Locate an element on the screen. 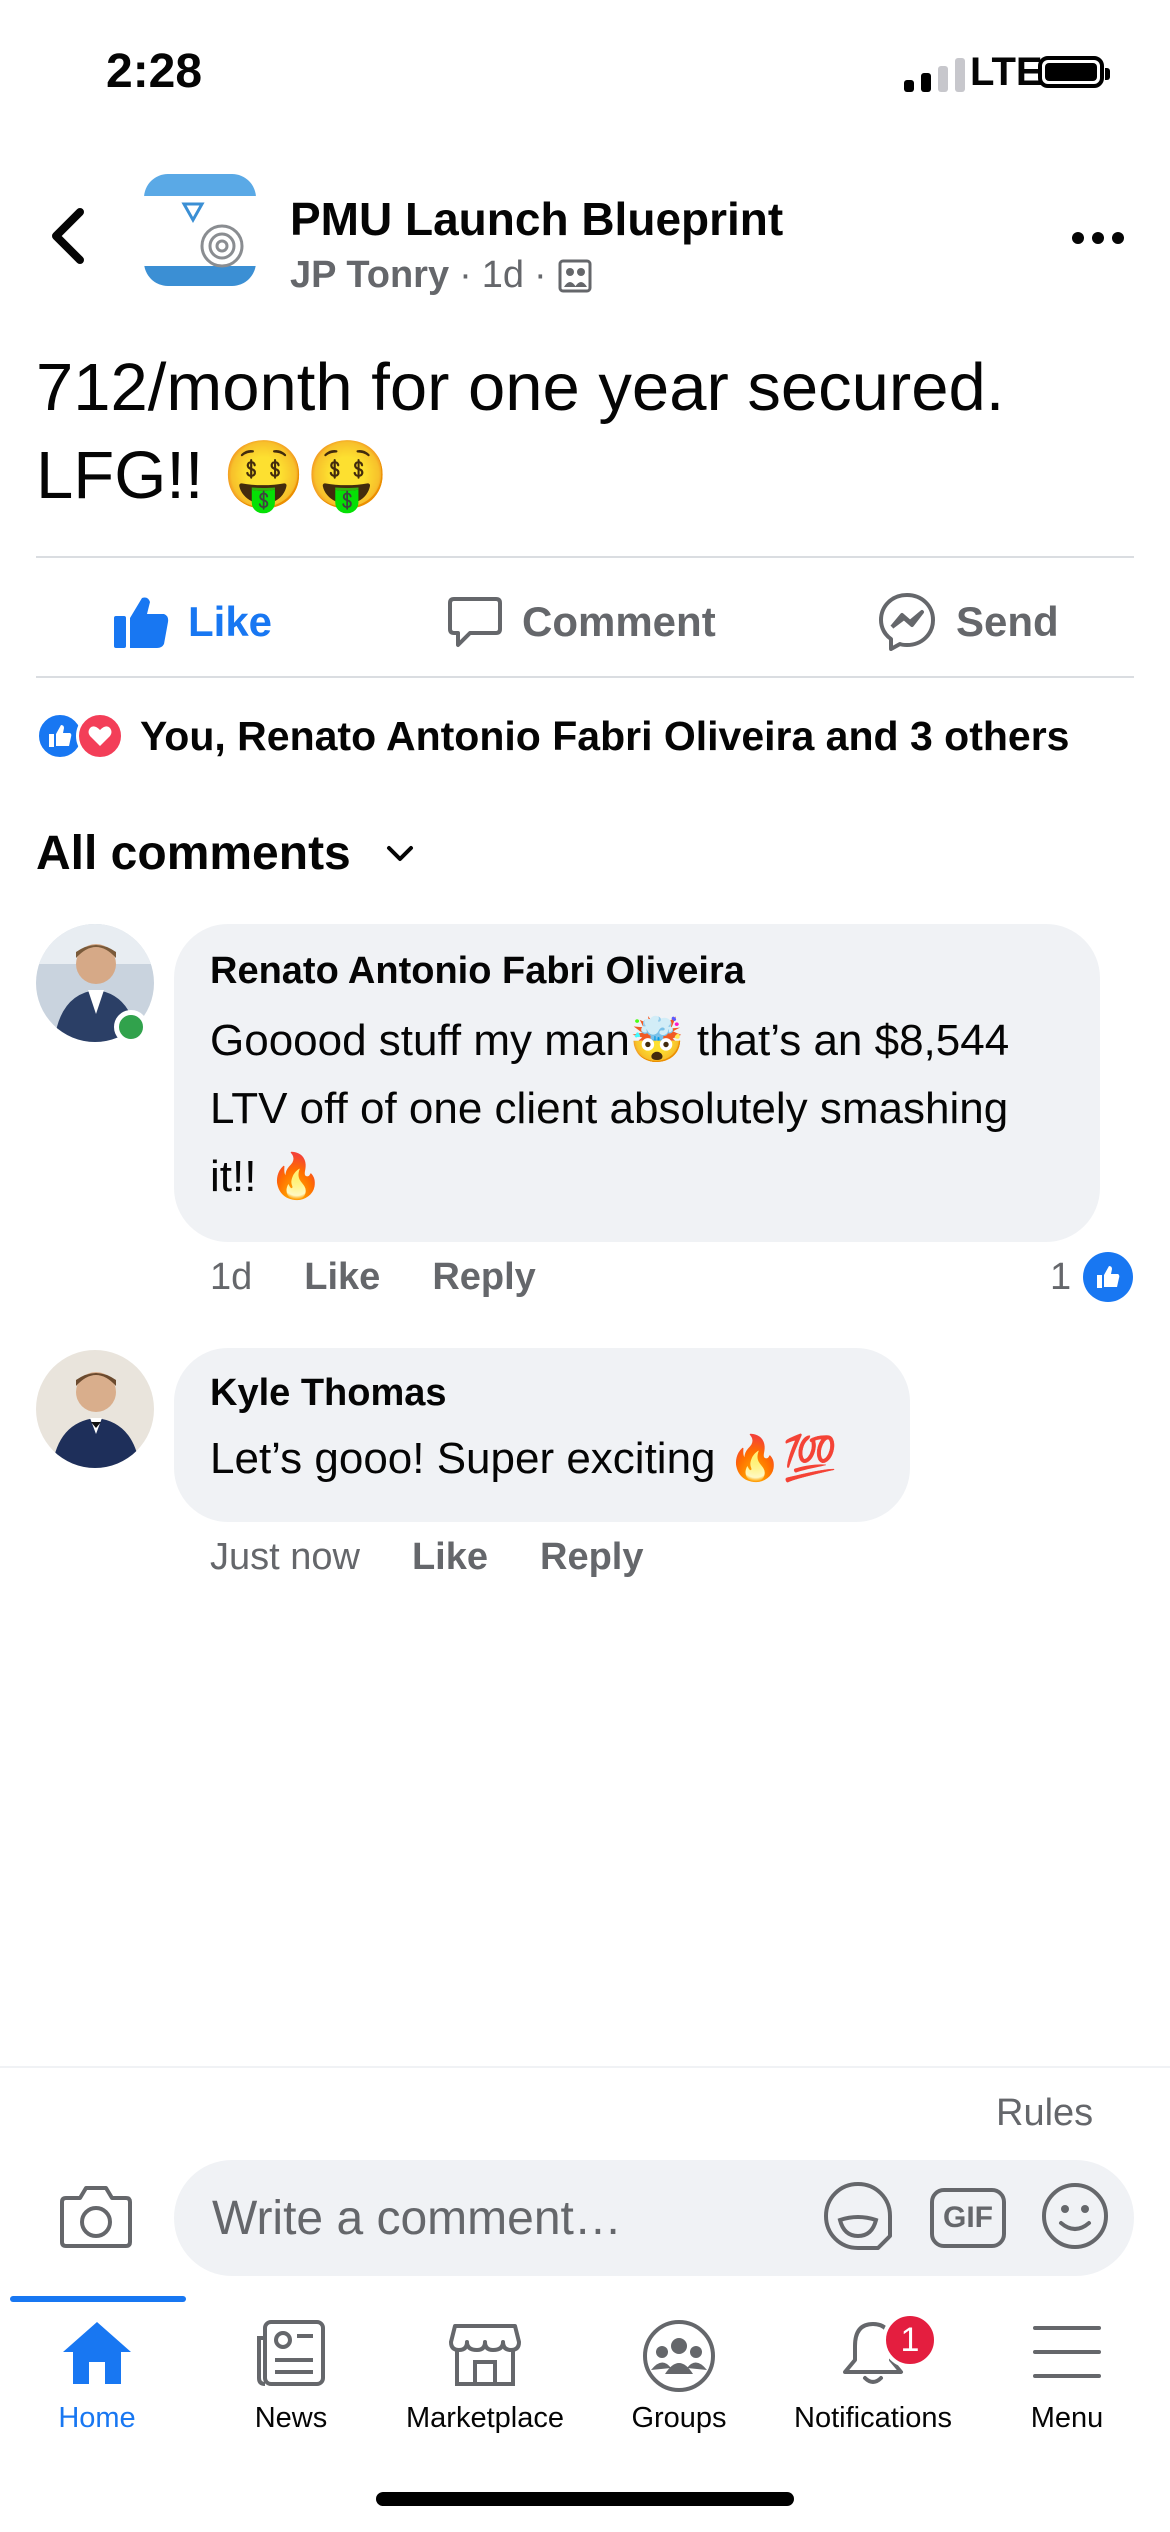 The width and height of the screenshot is (1170, 2532). tab-marketplace: Marketplace is located at coordinates (485, 2376).